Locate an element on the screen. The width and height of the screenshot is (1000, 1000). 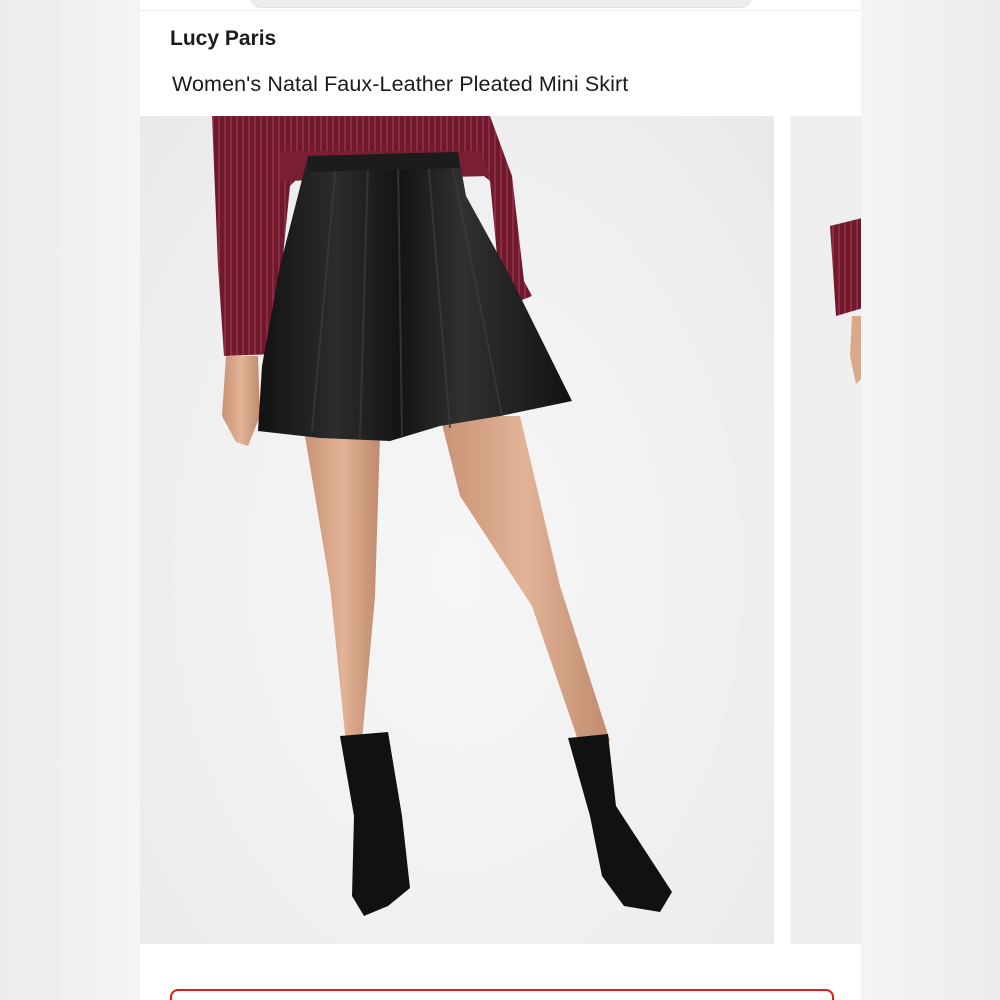
action-area is located at coordinates (500, 972).